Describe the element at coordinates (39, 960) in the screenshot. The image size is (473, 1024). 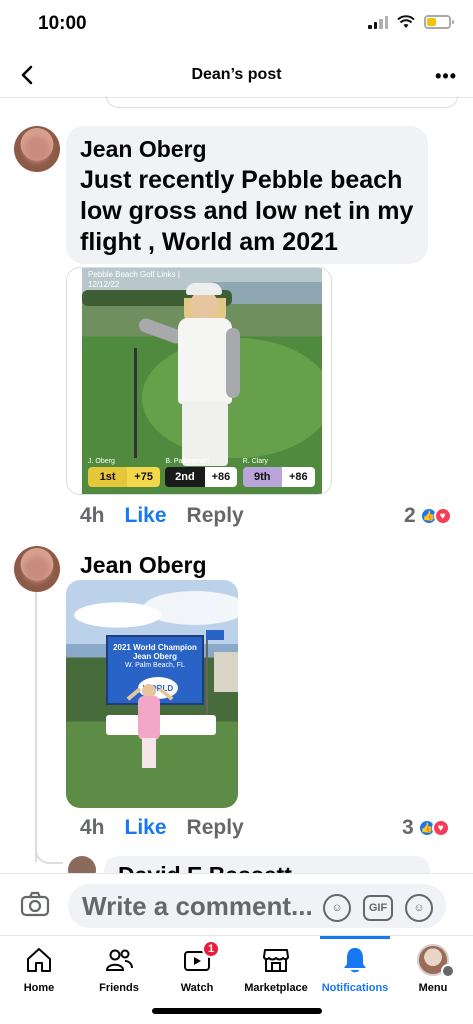
I see `home-icon` at that location.